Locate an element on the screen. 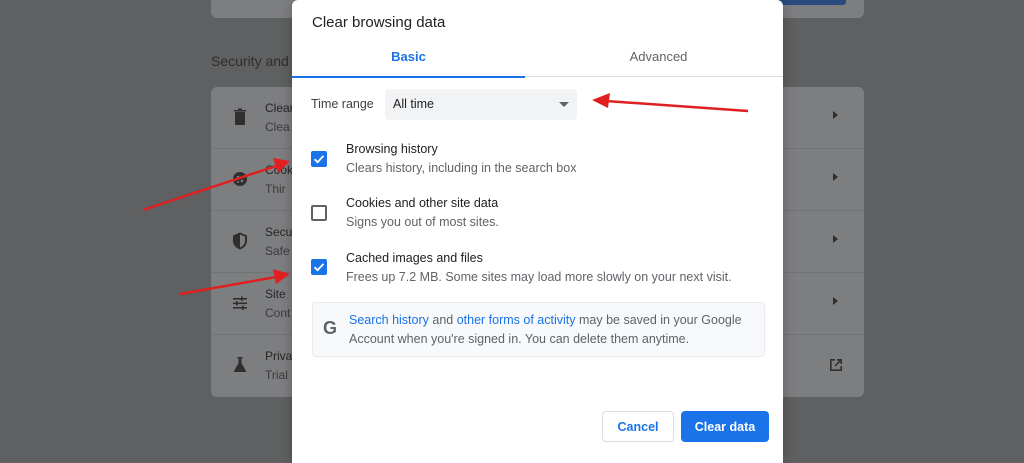  flask-icon is located at coordinates (240, 364).